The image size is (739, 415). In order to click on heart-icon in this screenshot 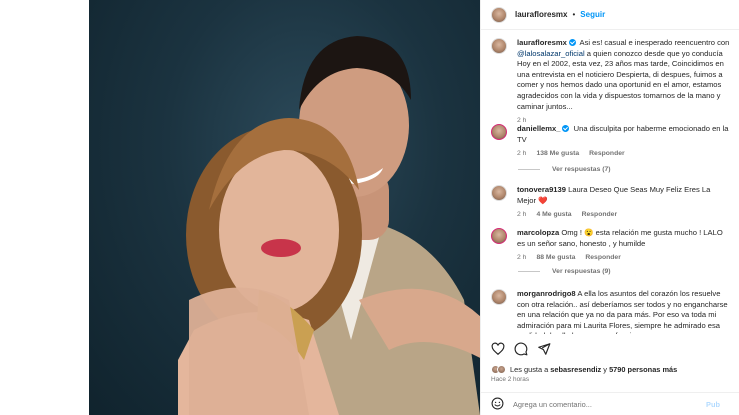, I will do `click(498, 349)`.